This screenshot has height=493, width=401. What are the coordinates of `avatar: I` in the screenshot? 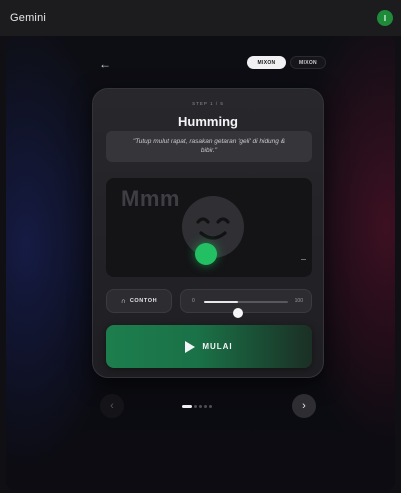 It's located at (385, 18).